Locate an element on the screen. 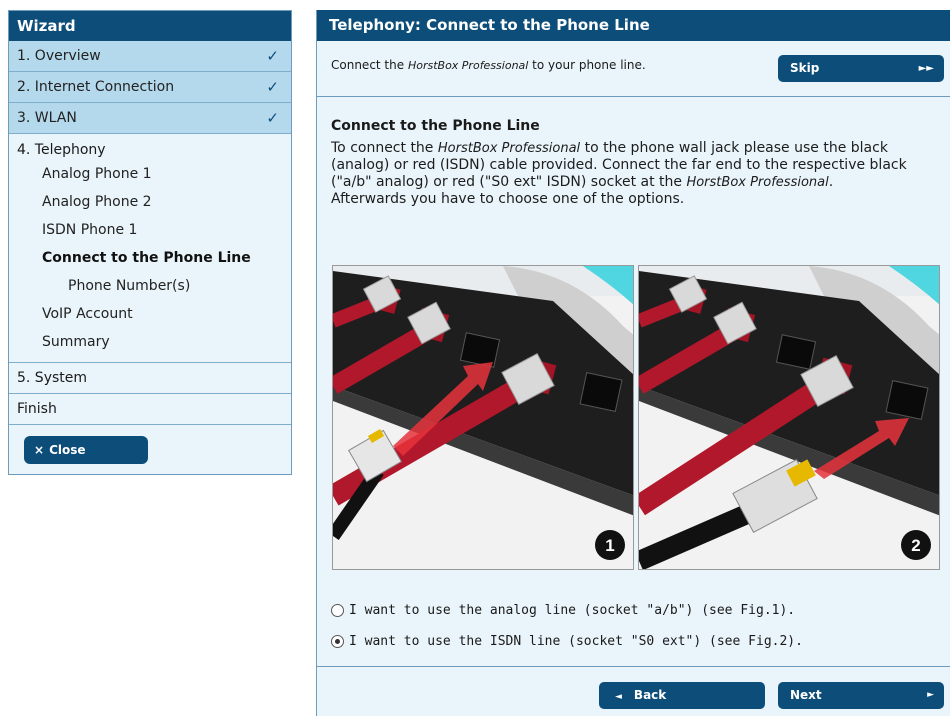 The image size is (950, 716). skip-button: Skip ►► is located at coordinates (861, 68).